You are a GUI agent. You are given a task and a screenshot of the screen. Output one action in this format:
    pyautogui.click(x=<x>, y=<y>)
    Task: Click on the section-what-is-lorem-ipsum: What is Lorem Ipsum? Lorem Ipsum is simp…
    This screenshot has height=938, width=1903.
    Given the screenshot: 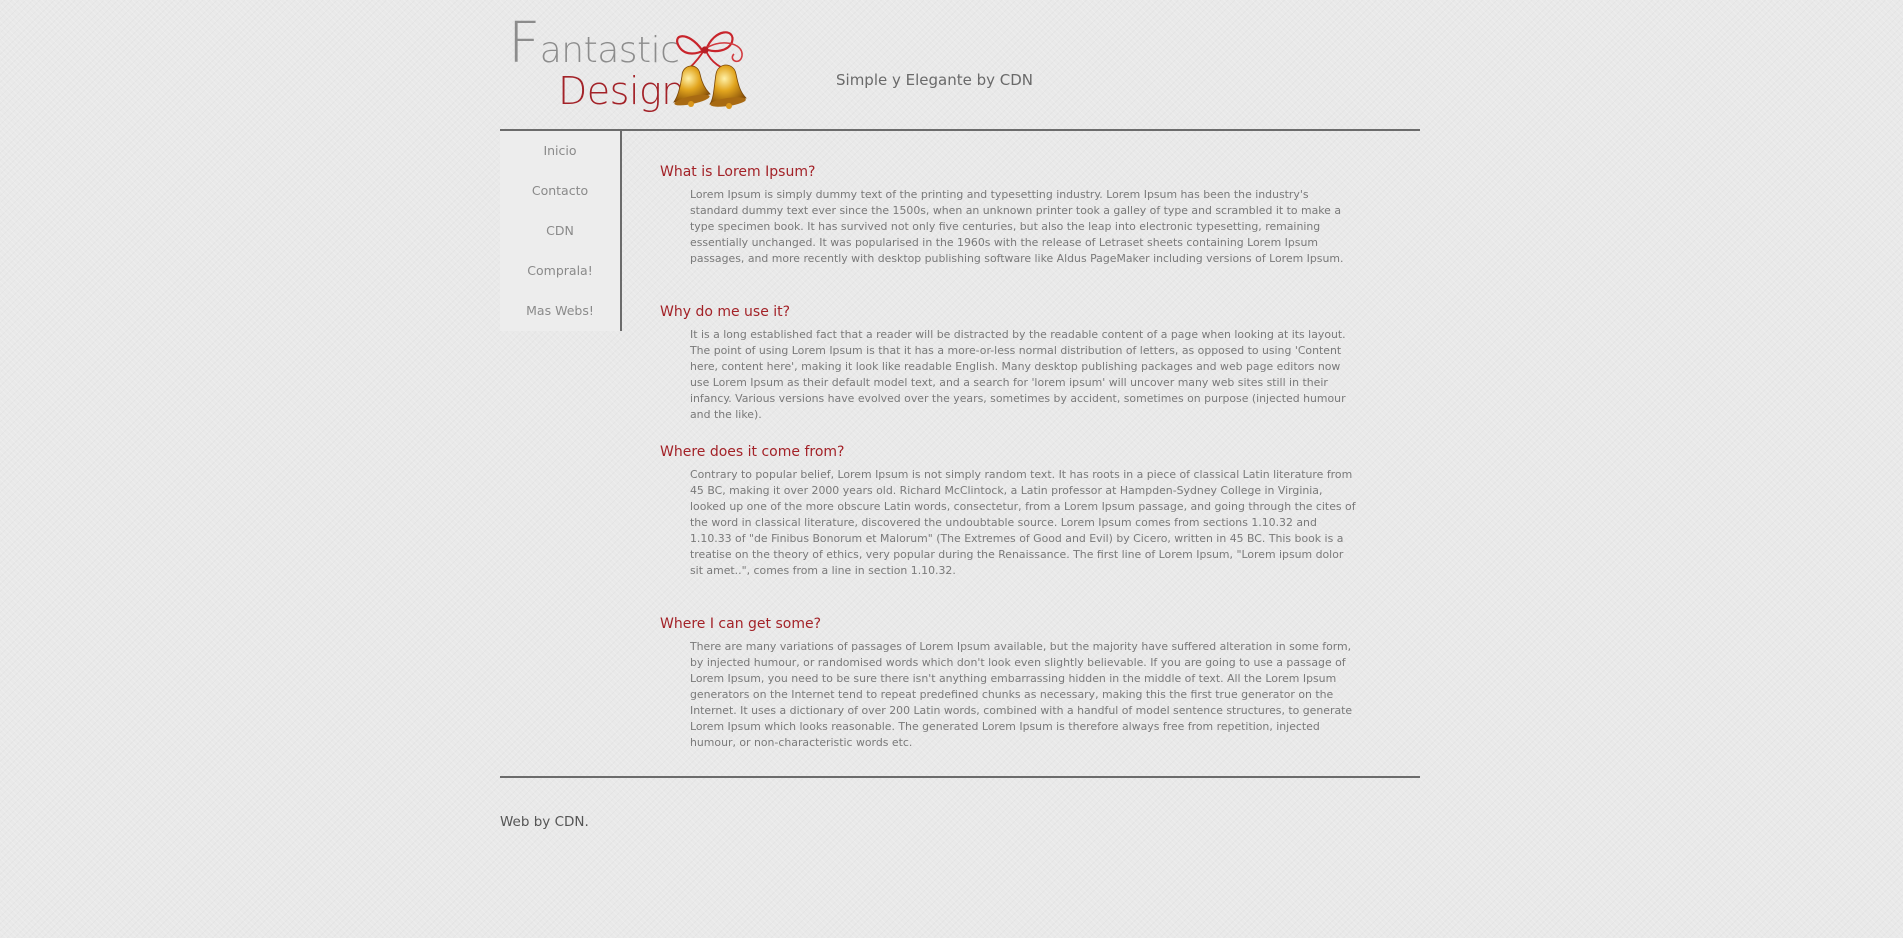 What is the action you would take?
    pyautogui.click(x=1009, y=213)
    